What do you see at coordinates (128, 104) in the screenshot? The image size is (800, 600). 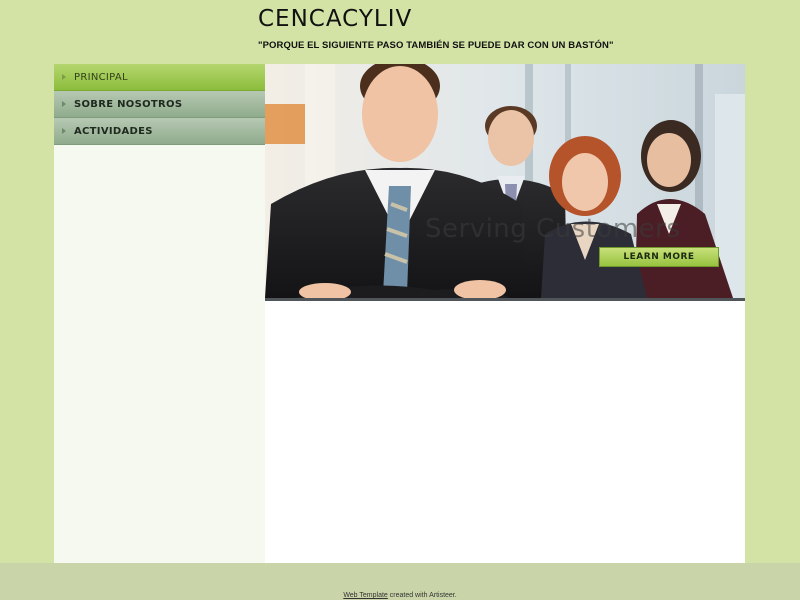 I see `menu-item-label: SOBRE NOSOTROS` at bounding box center [128, 104].